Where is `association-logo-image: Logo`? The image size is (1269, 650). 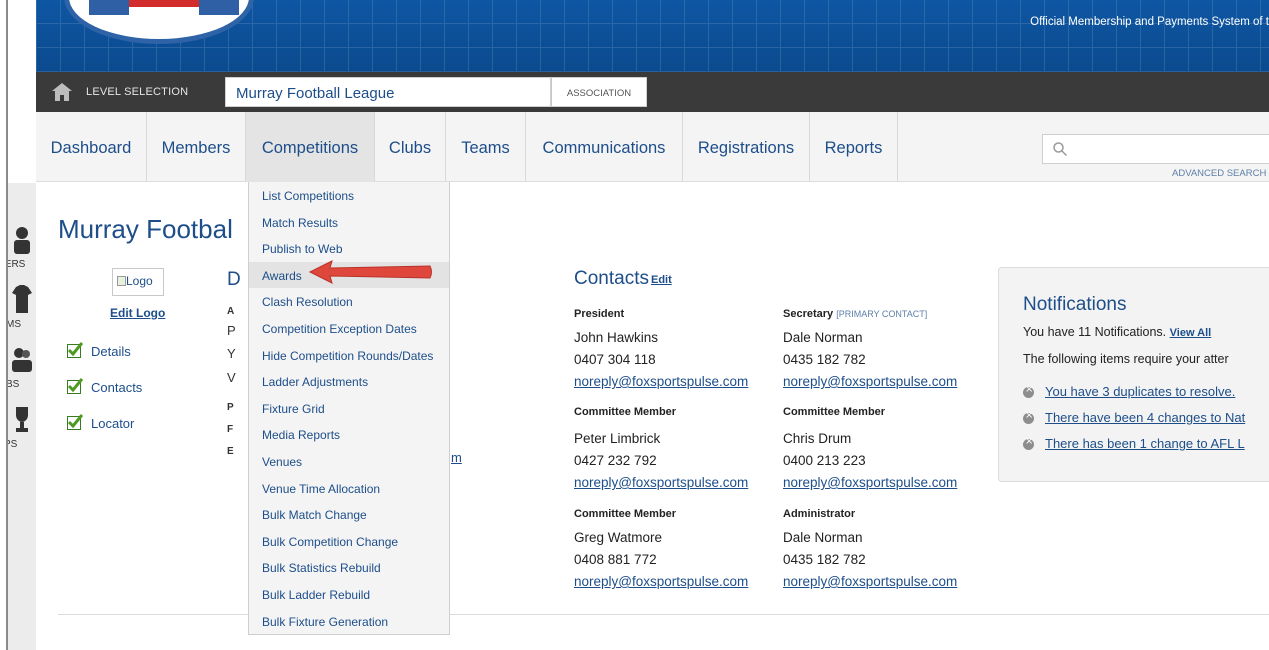
association-logo-image: Logo is located at coordinates (138, 282).